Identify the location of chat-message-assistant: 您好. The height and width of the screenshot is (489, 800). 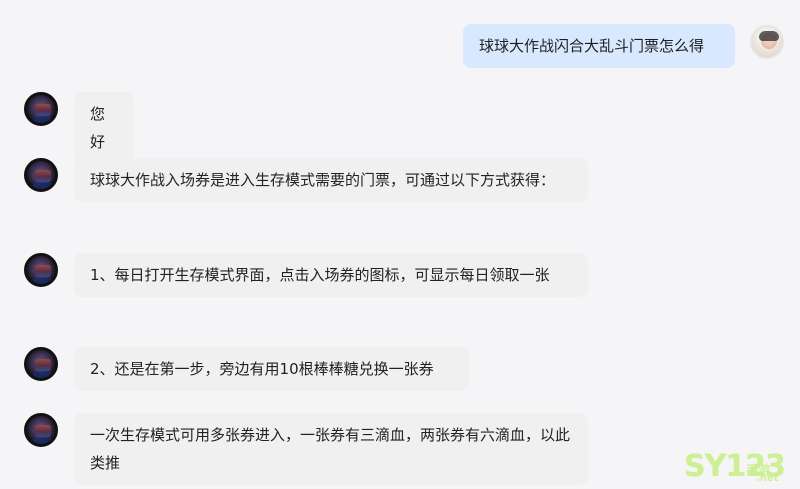
(79, 128).